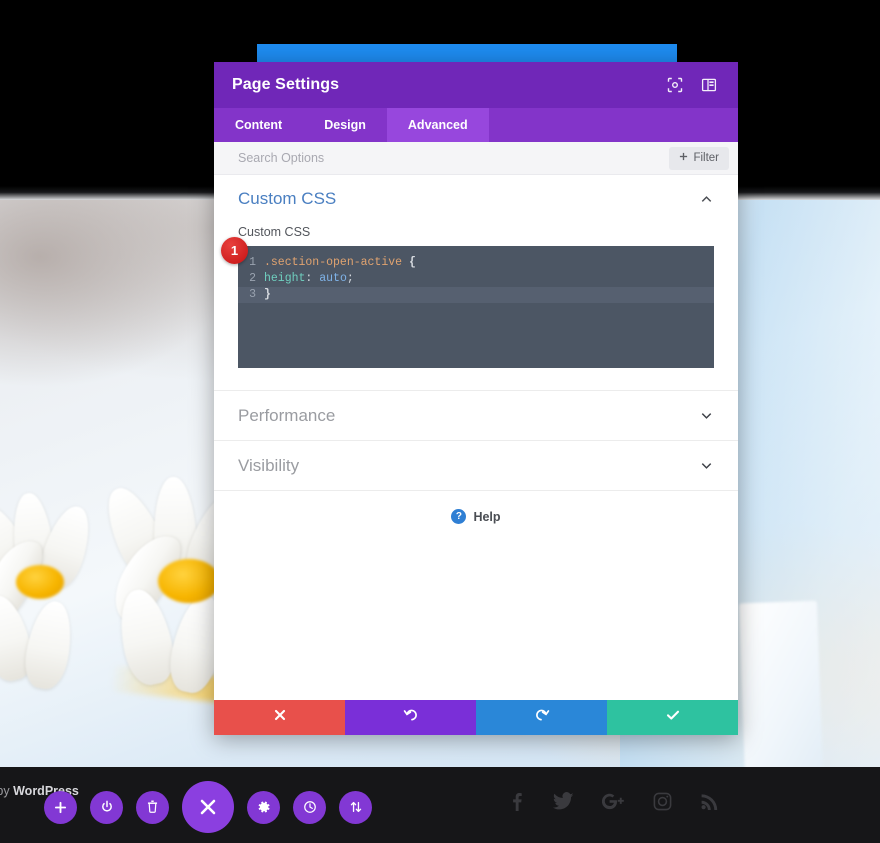  I want to click on editor-spacer, so click(476, 379).